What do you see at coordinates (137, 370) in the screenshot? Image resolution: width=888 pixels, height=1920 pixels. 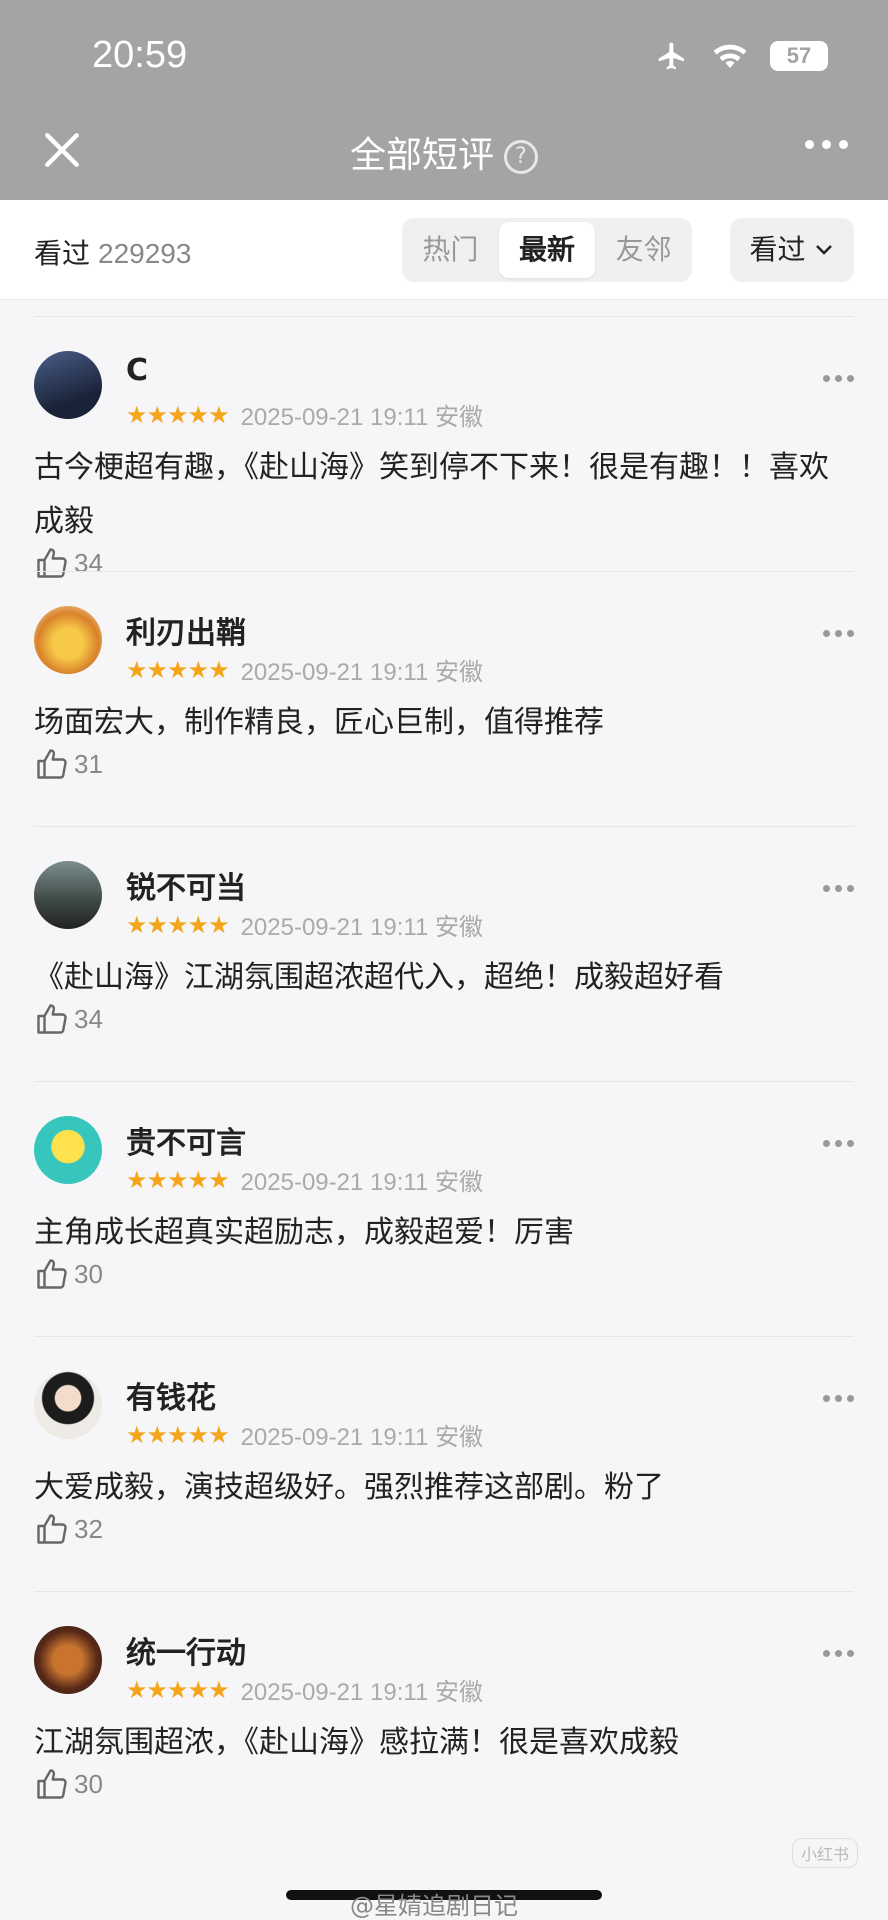 I see `username: C` at bounding box center [137, 370].